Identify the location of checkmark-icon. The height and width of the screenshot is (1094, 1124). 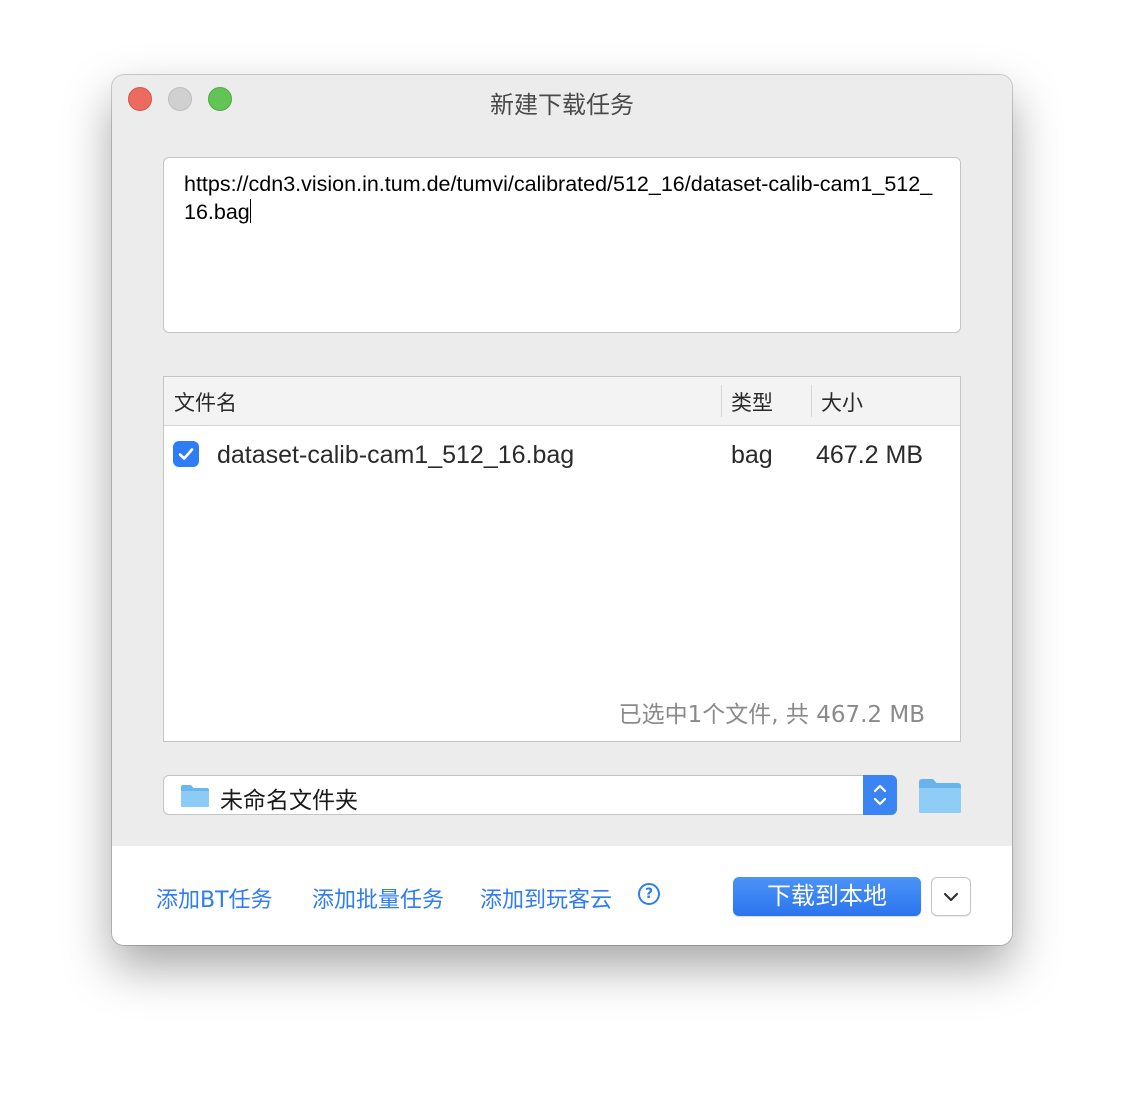
(186, 454).